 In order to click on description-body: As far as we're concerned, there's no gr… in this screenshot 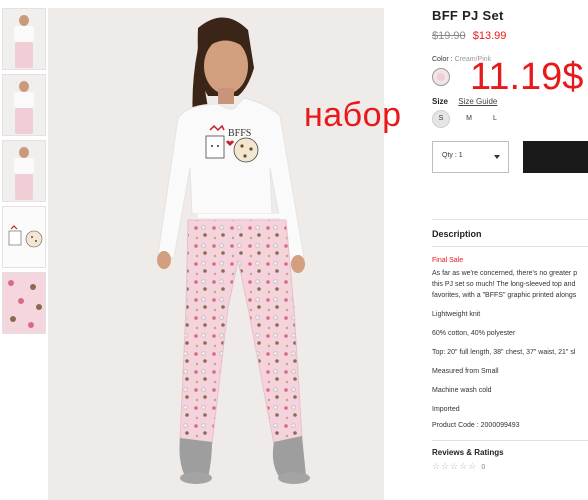, I will do `click(510, 284)`.